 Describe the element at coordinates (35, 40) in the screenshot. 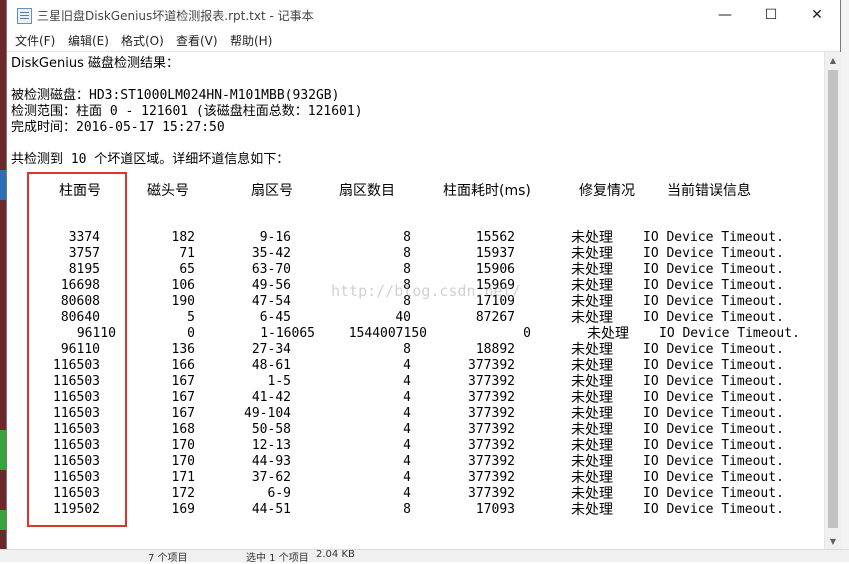

I see `menu-file: 文件(F)` at that location.